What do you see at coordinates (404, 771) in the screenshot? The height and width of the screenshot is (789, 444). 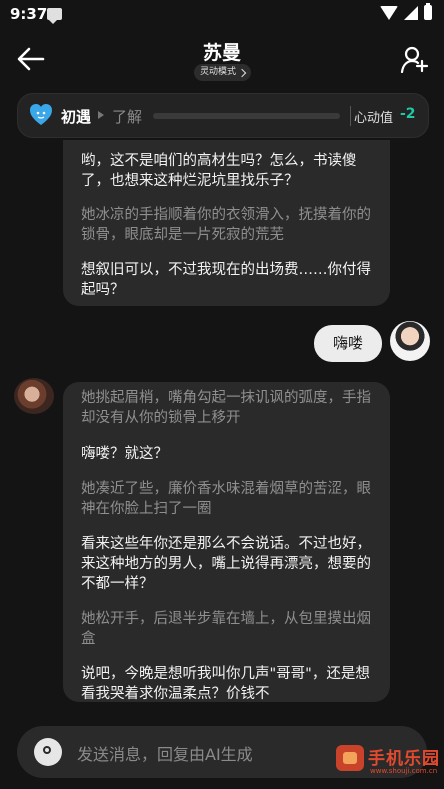 I see `watermark-url: www.shouji.com.cn` at bounding box center [404, 771].